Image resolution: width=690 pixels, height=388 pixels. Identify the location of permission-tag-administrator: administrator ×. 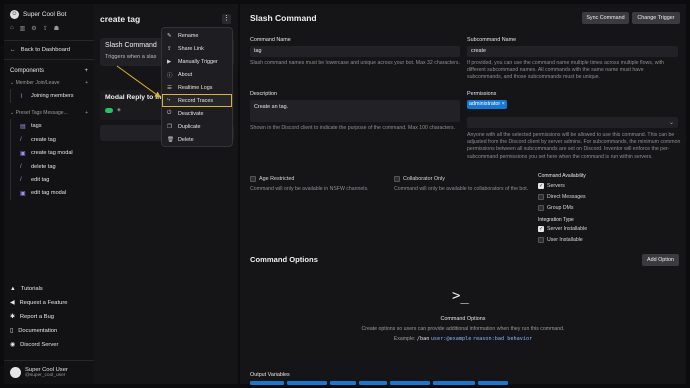
(487, 104).